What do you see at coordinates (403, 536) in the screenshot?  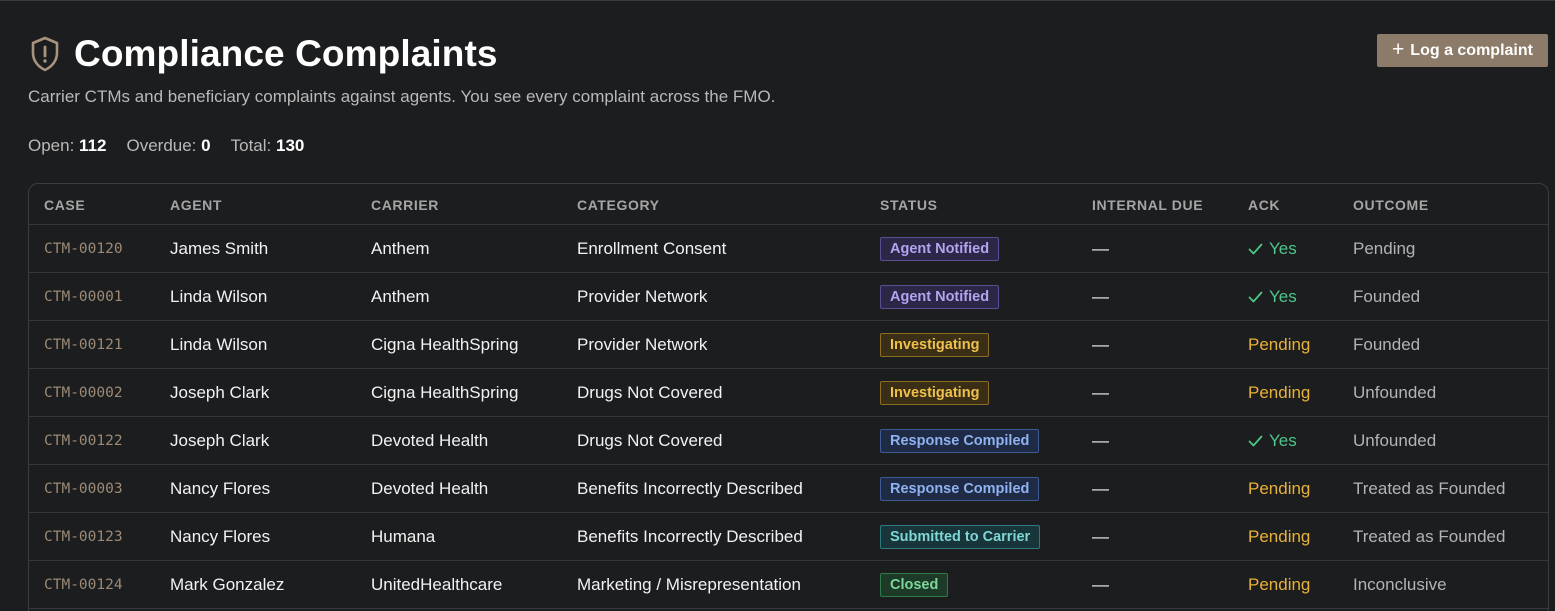 I see `carrier-cell: Humana` at bounding box center [403, 536].